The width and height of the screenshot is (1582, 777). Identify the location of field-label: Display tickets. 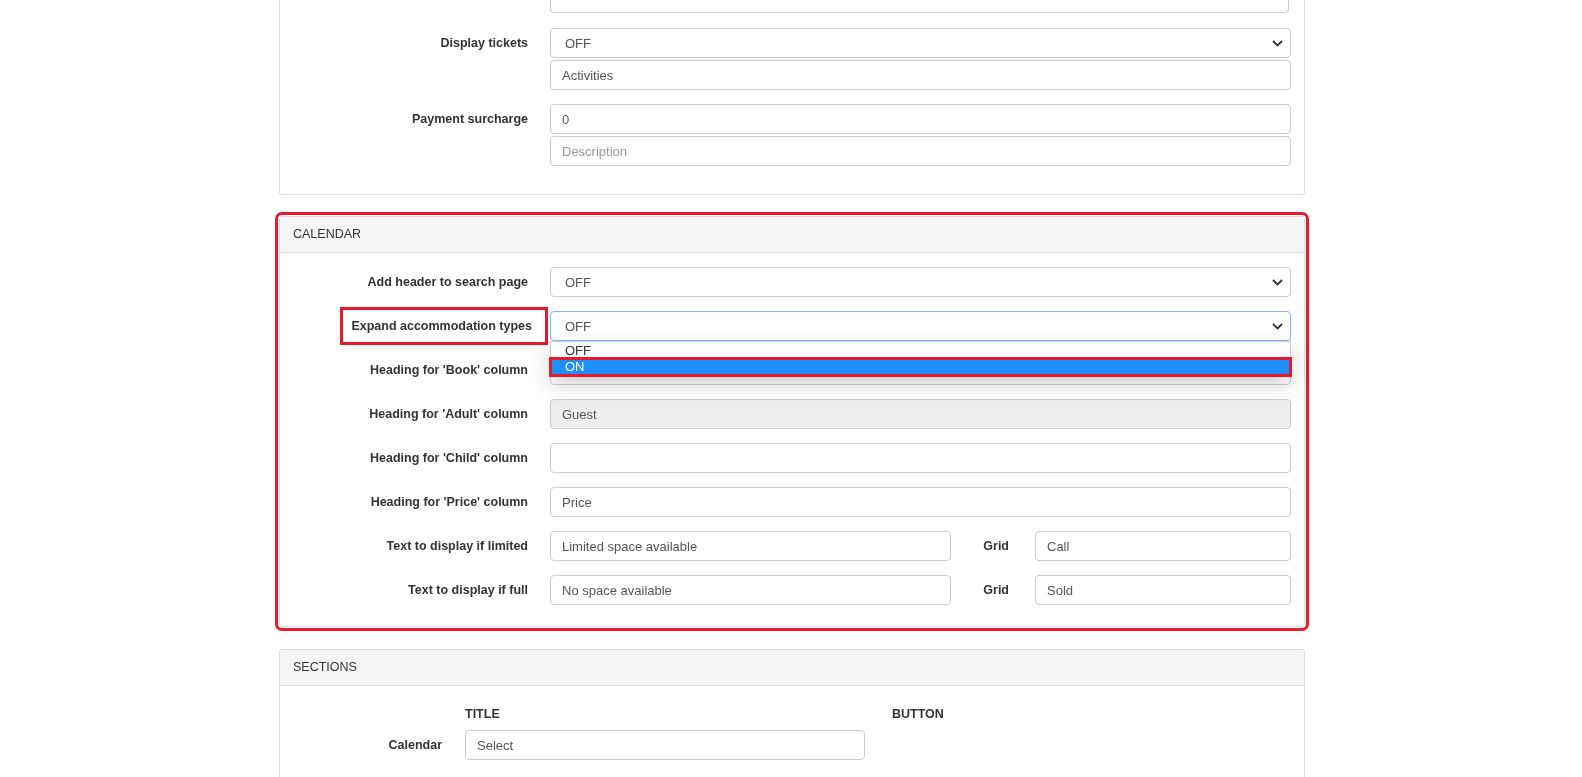
(484, 43).